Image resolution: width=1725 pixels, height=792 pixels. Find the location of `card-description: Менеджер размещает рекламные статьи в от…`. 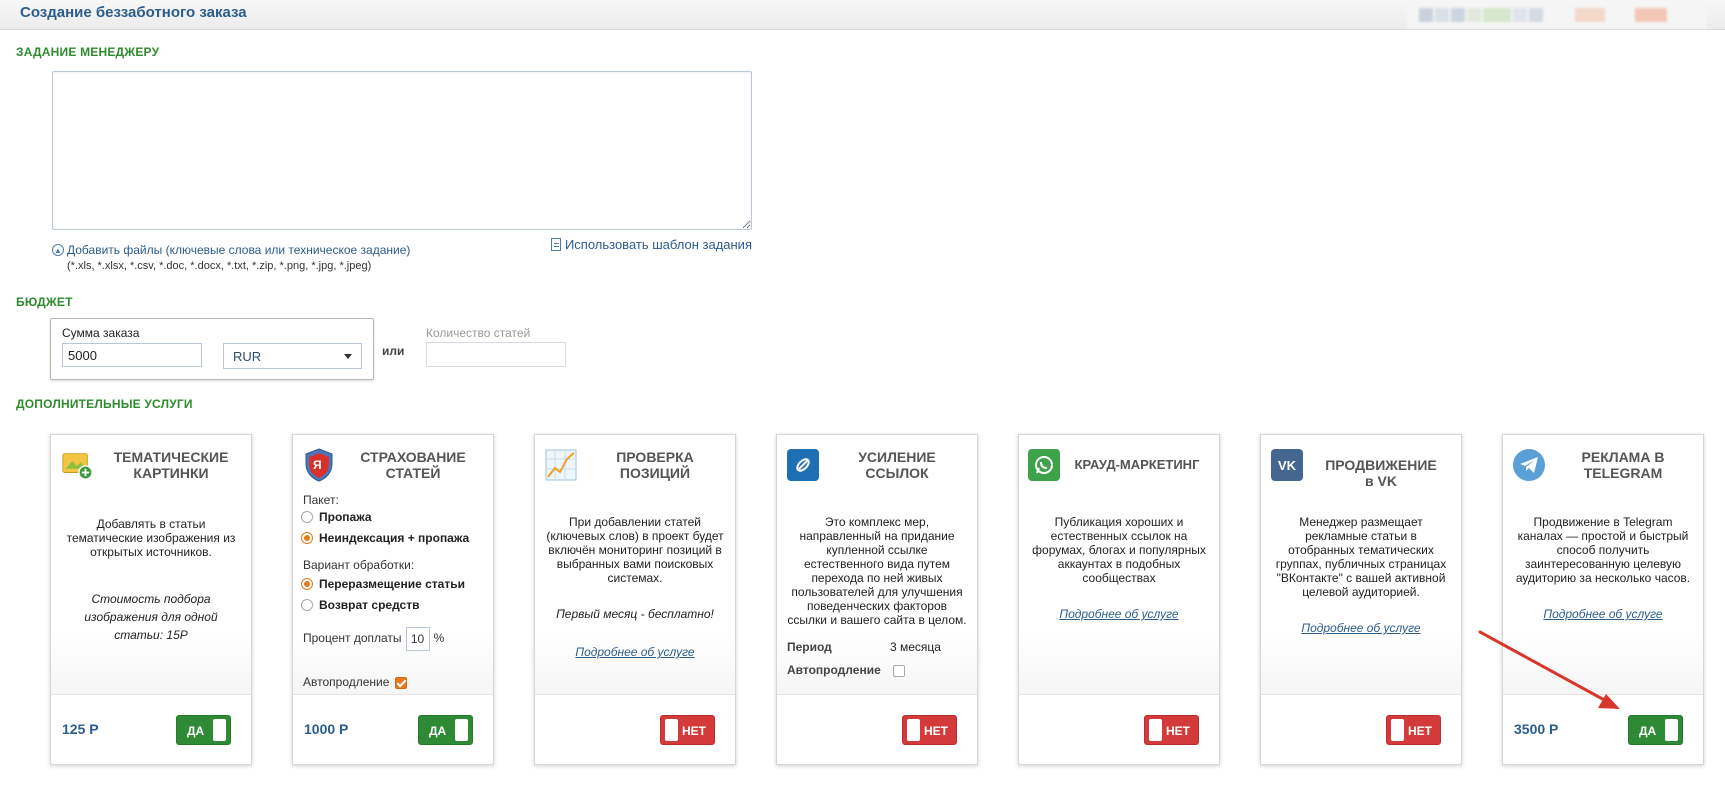

card-description: Менеджер размещает рекламные статьи в от… is located at coordinates (1361, 557).